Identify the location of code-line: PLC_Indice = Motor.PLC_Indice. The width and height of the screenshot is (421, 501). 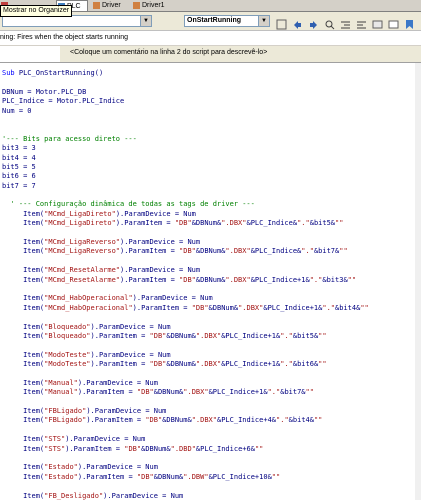
(185, 101).